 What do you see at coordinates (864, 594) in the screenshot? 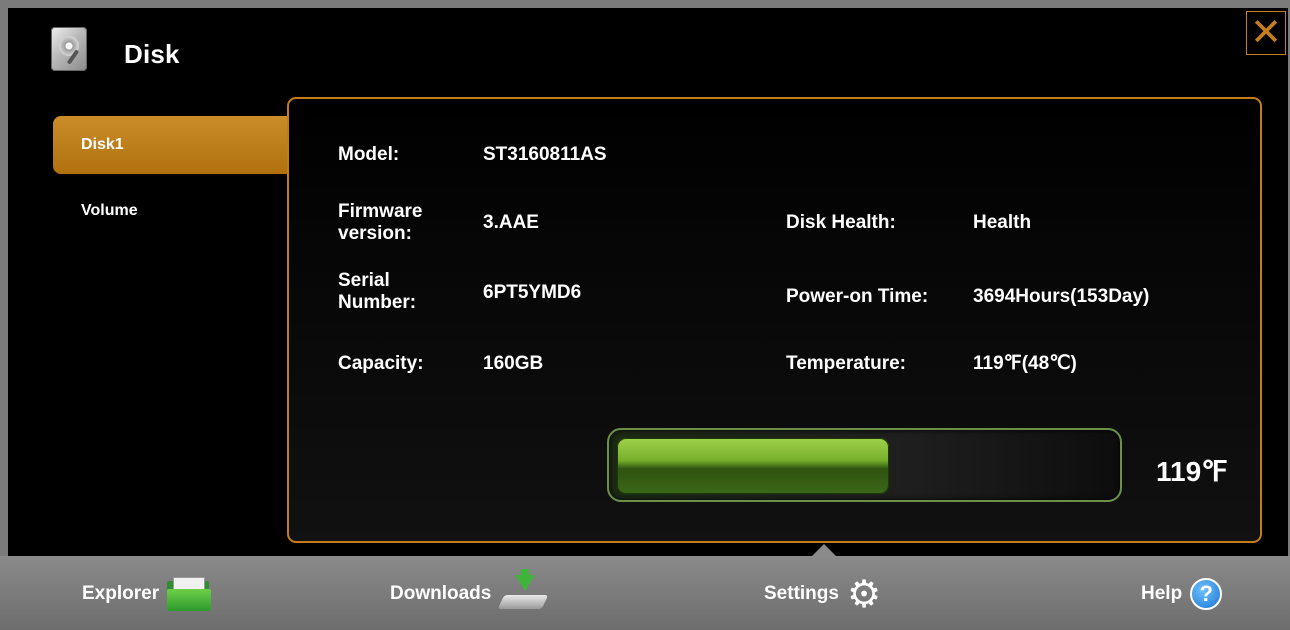
I see `gear-icon: ⚙` at bounding box center [864, 594].